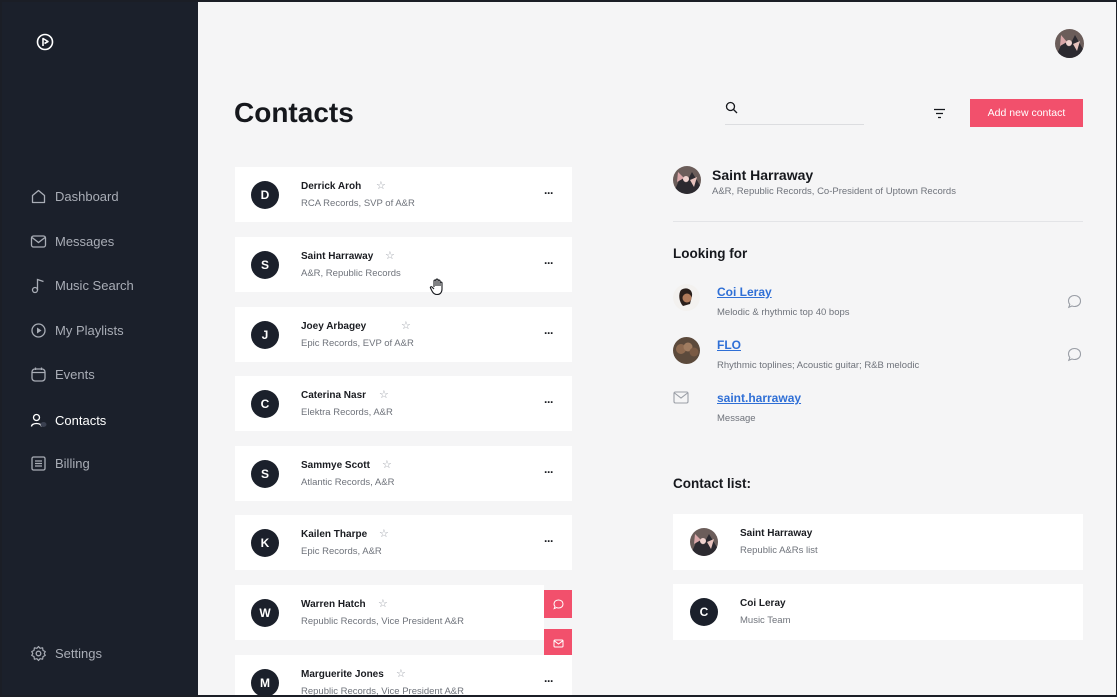 The width and height of the screenshot is (1117, 697). I want to click on music-note-icon, so click(37, 285).